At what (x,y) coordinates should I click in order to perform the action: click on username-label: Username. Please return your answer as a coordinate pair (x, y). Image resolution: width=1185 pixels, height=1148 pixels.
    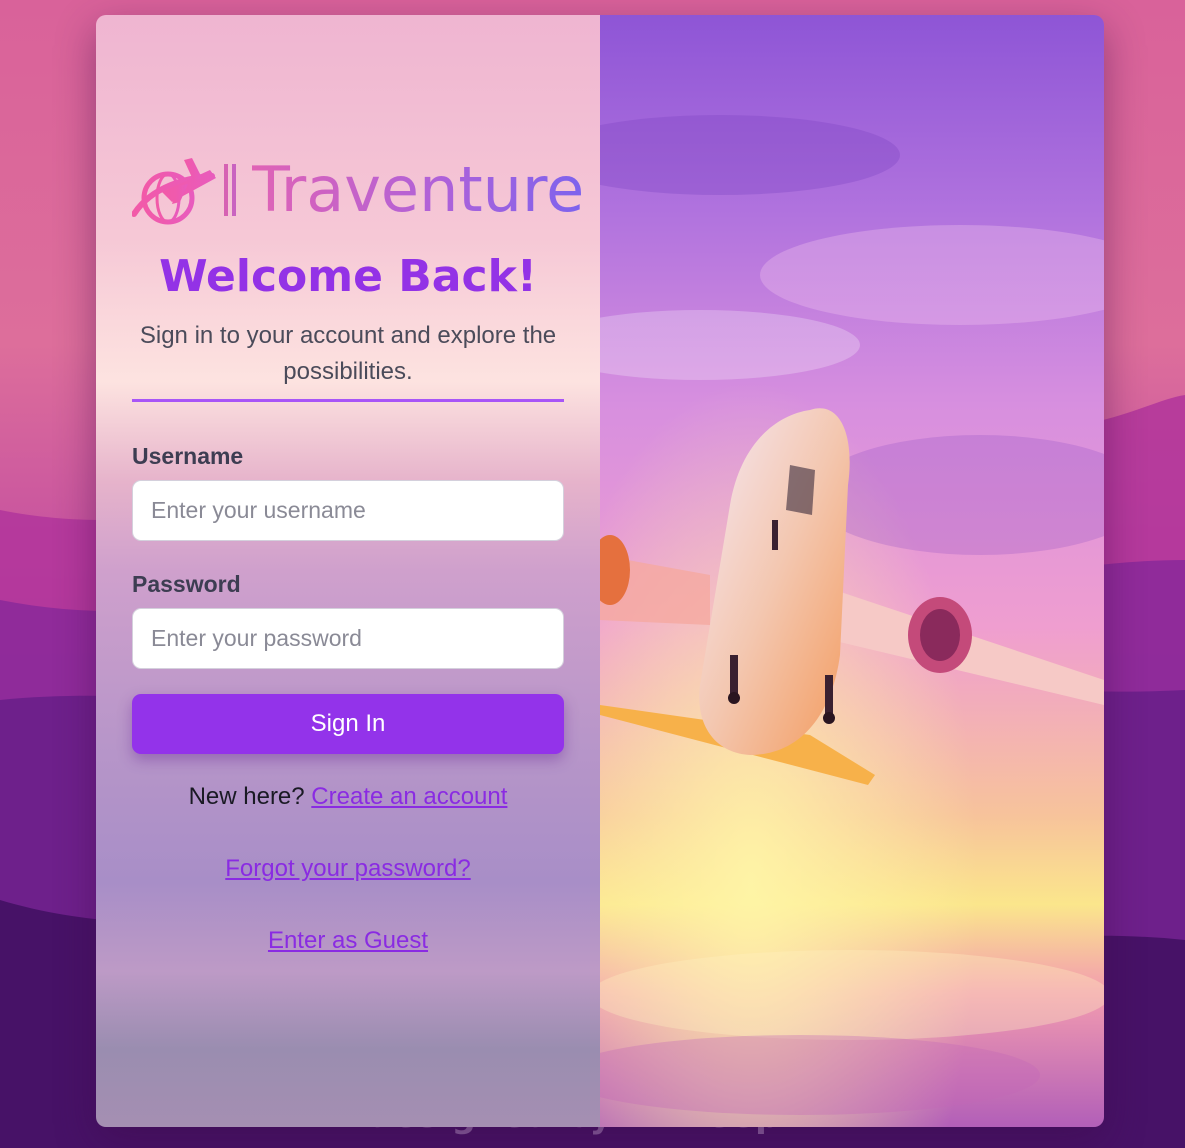
    Looking at the image, I should click on (188, 456).